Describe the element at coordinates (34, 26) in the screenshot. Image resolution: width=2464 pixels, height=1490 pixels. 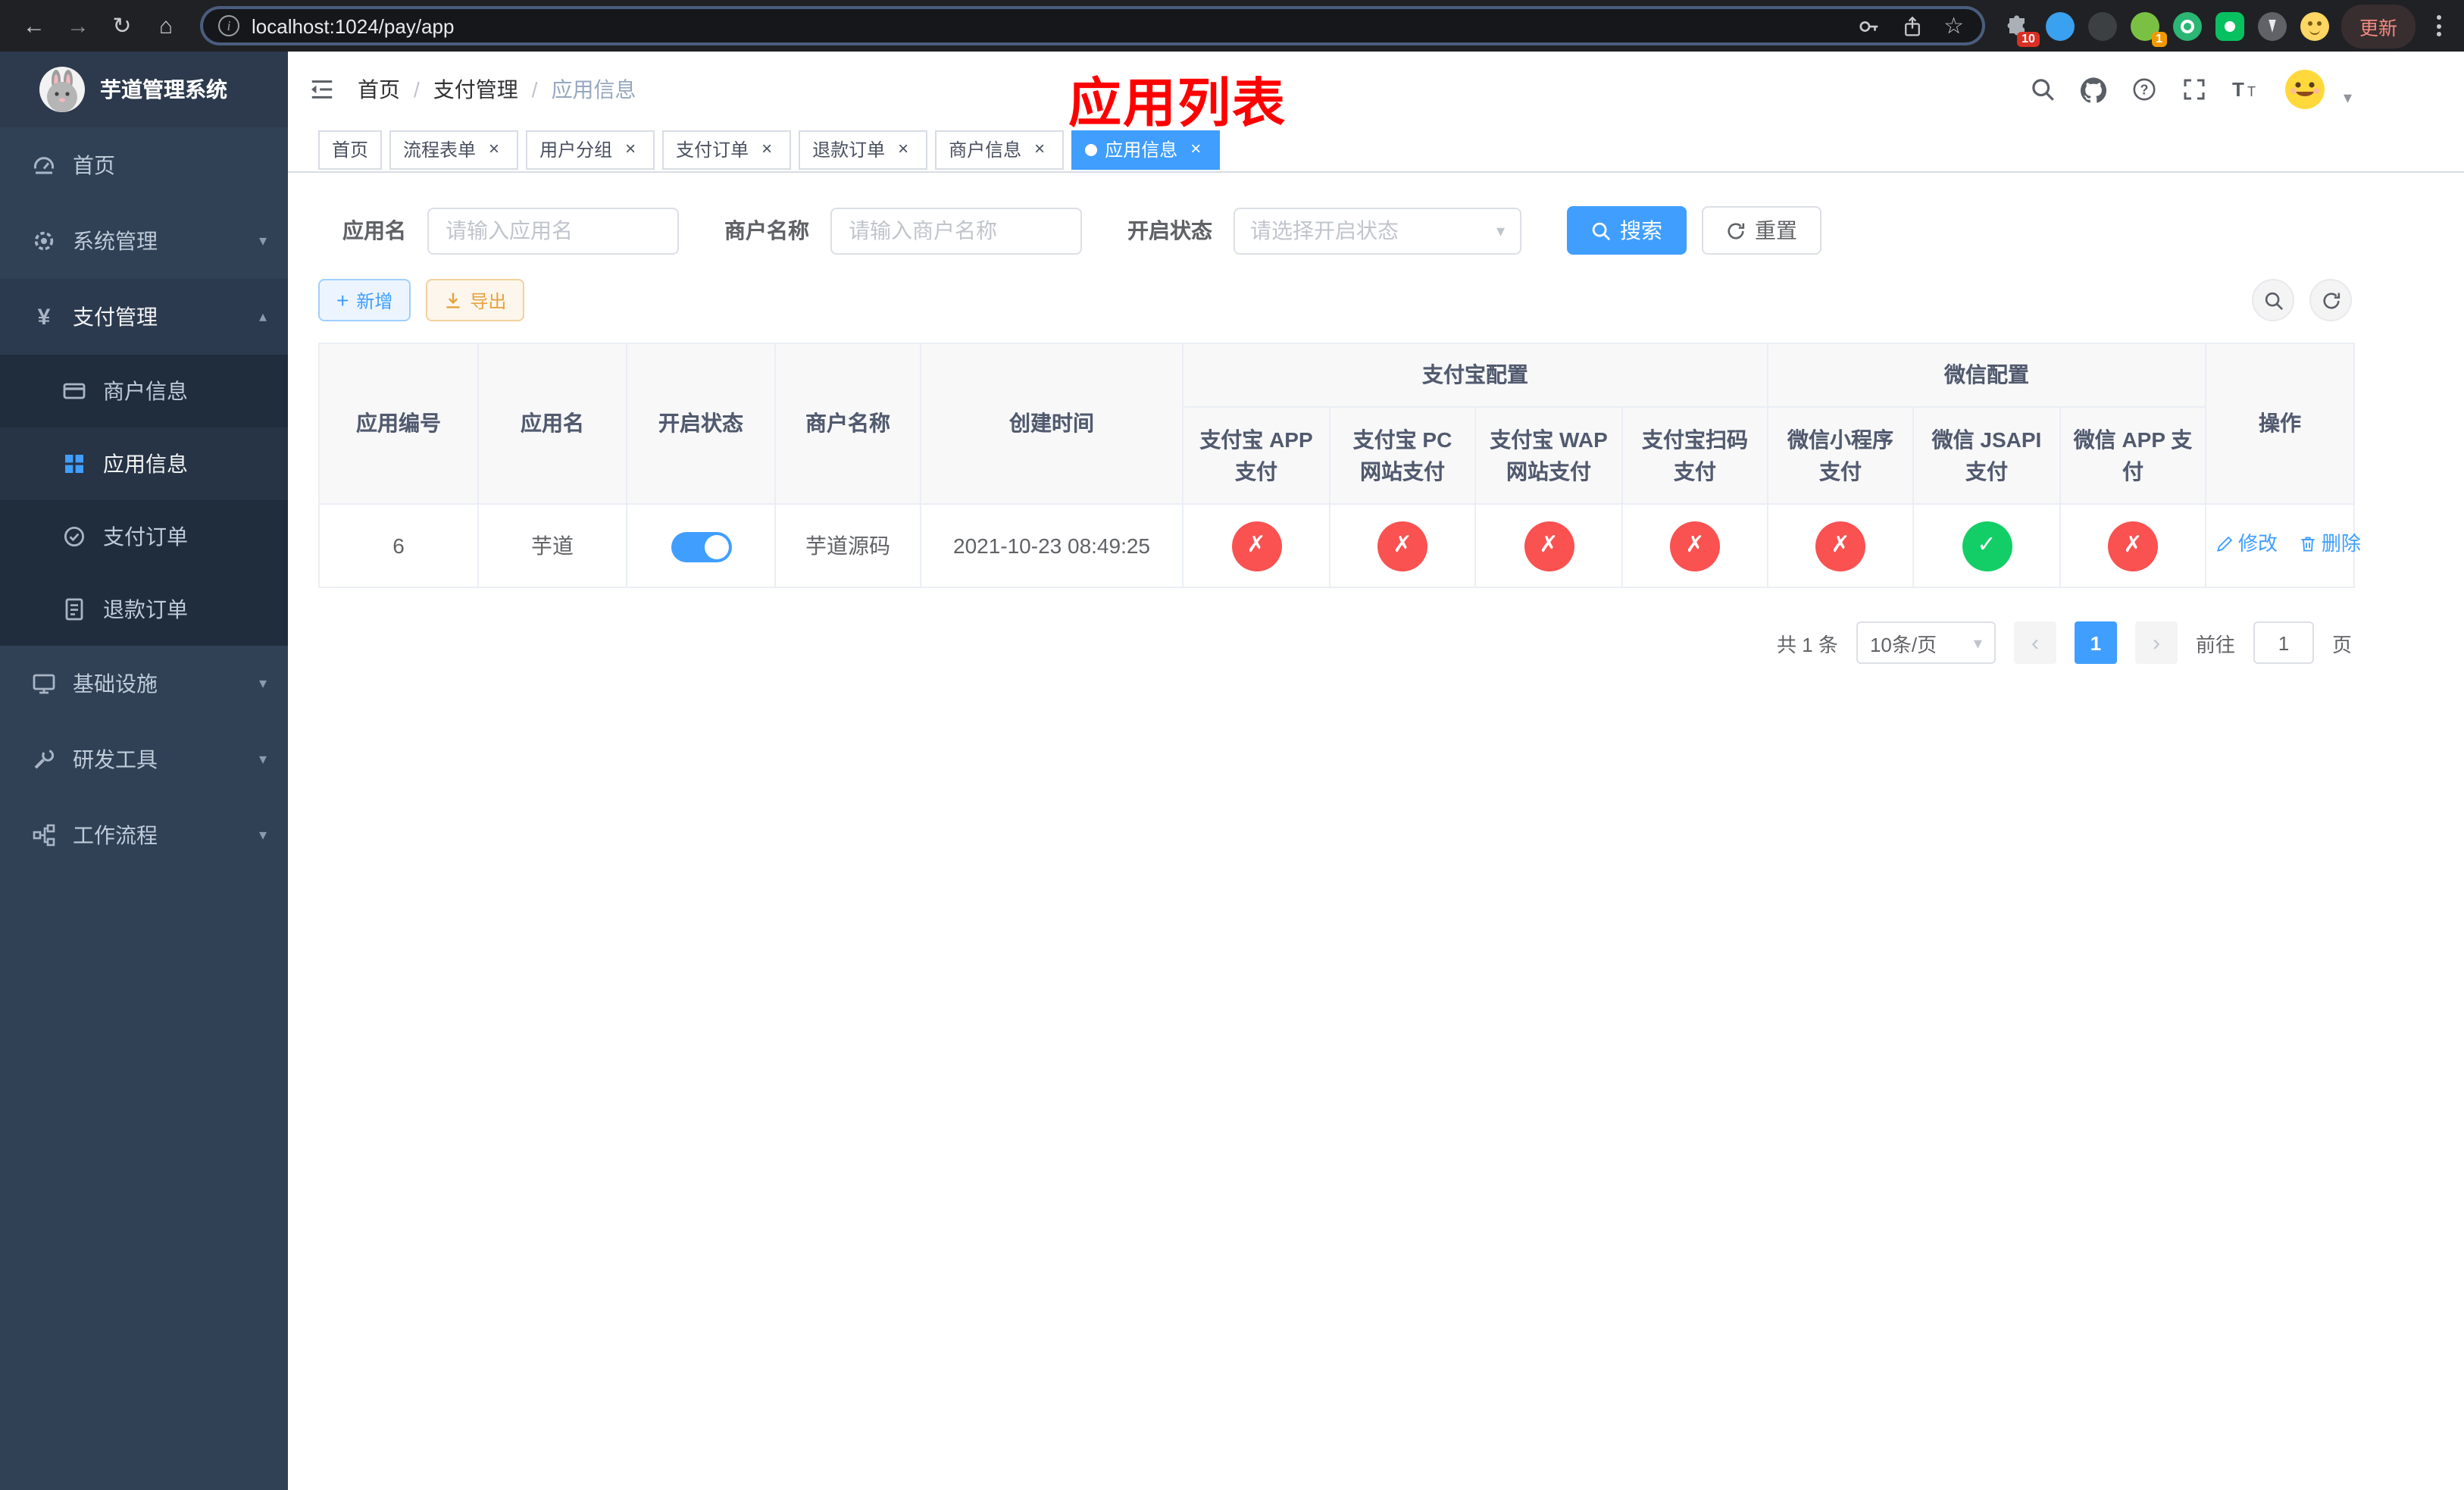
I see `browser-back-icon: ←` at that location.